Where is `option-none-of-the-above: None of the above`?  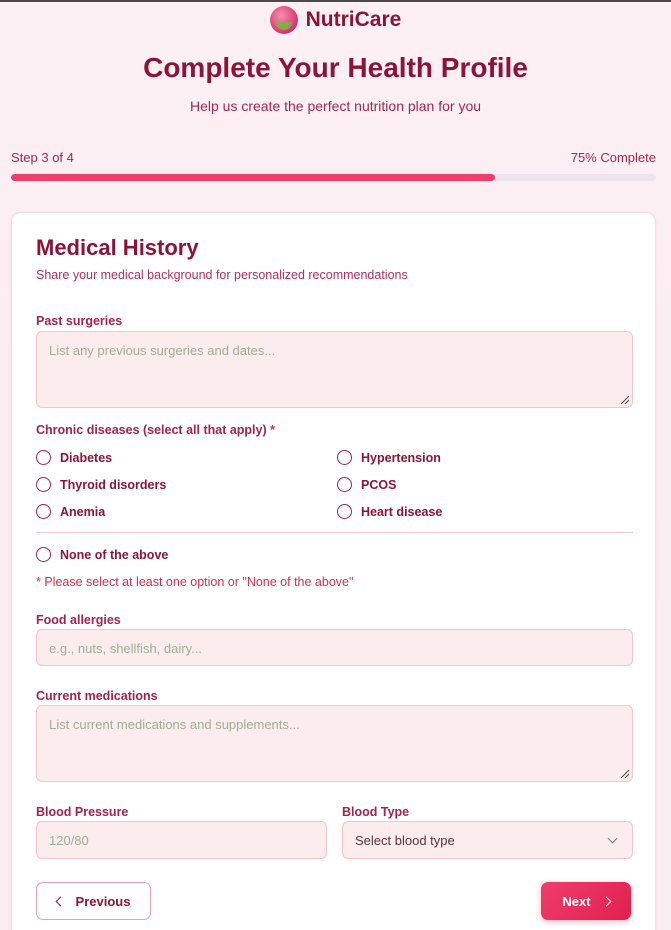 option-none-of-the-above: None of the above is located at coordinates (102, 554).